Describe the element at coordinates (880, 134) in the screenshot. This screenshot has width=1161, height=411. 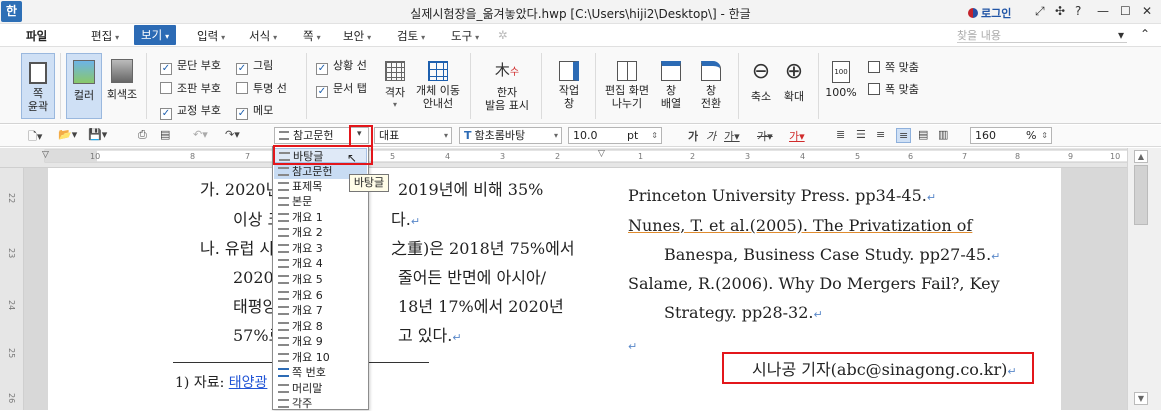
I see `align-center-icon: ≡` at that location.